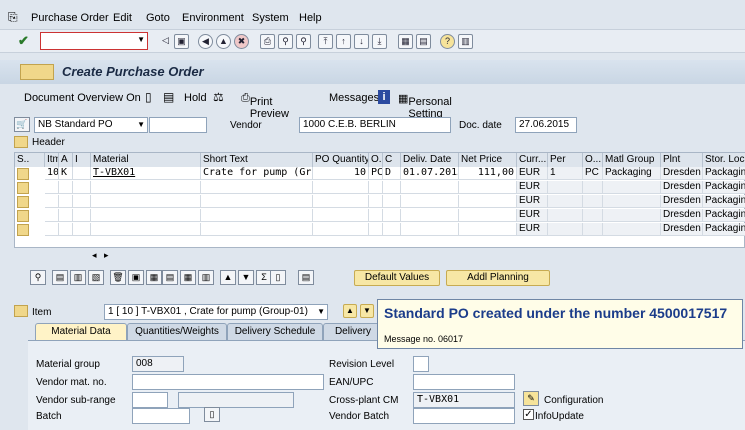 The image size is (745, 430). Describe the element at coordinates (270, 18) in the screenshot. I see `menu-system: System` at that location.